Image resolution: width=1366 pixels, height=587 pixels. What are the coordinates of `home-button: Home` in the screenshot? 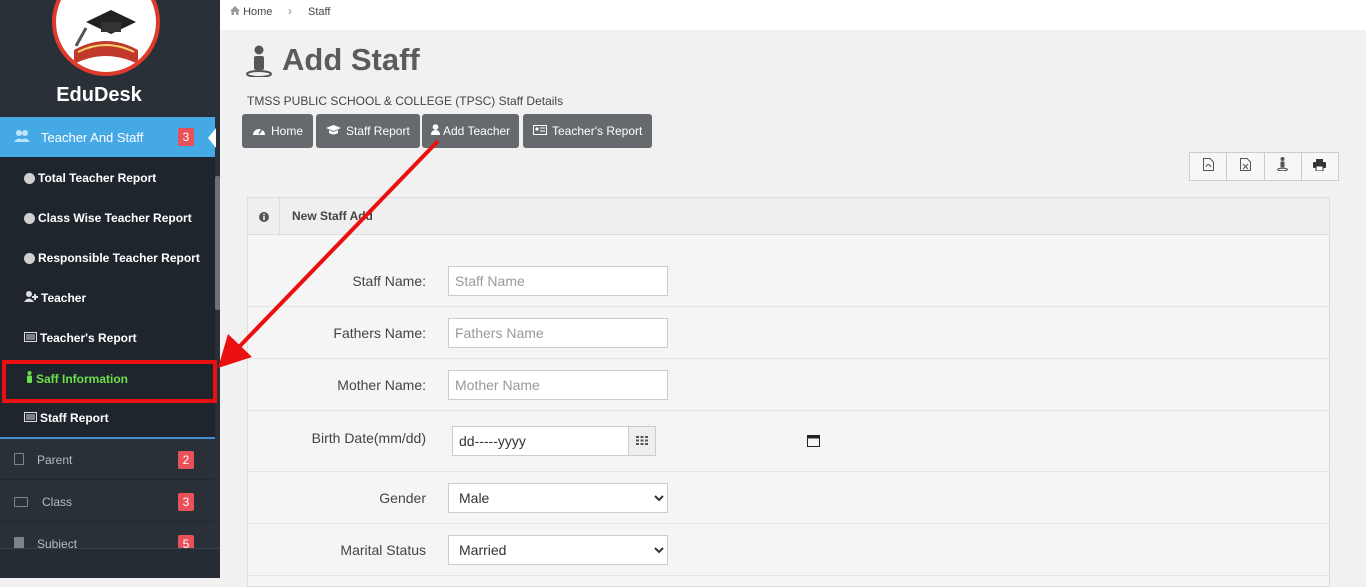 It's located at (278, 131).